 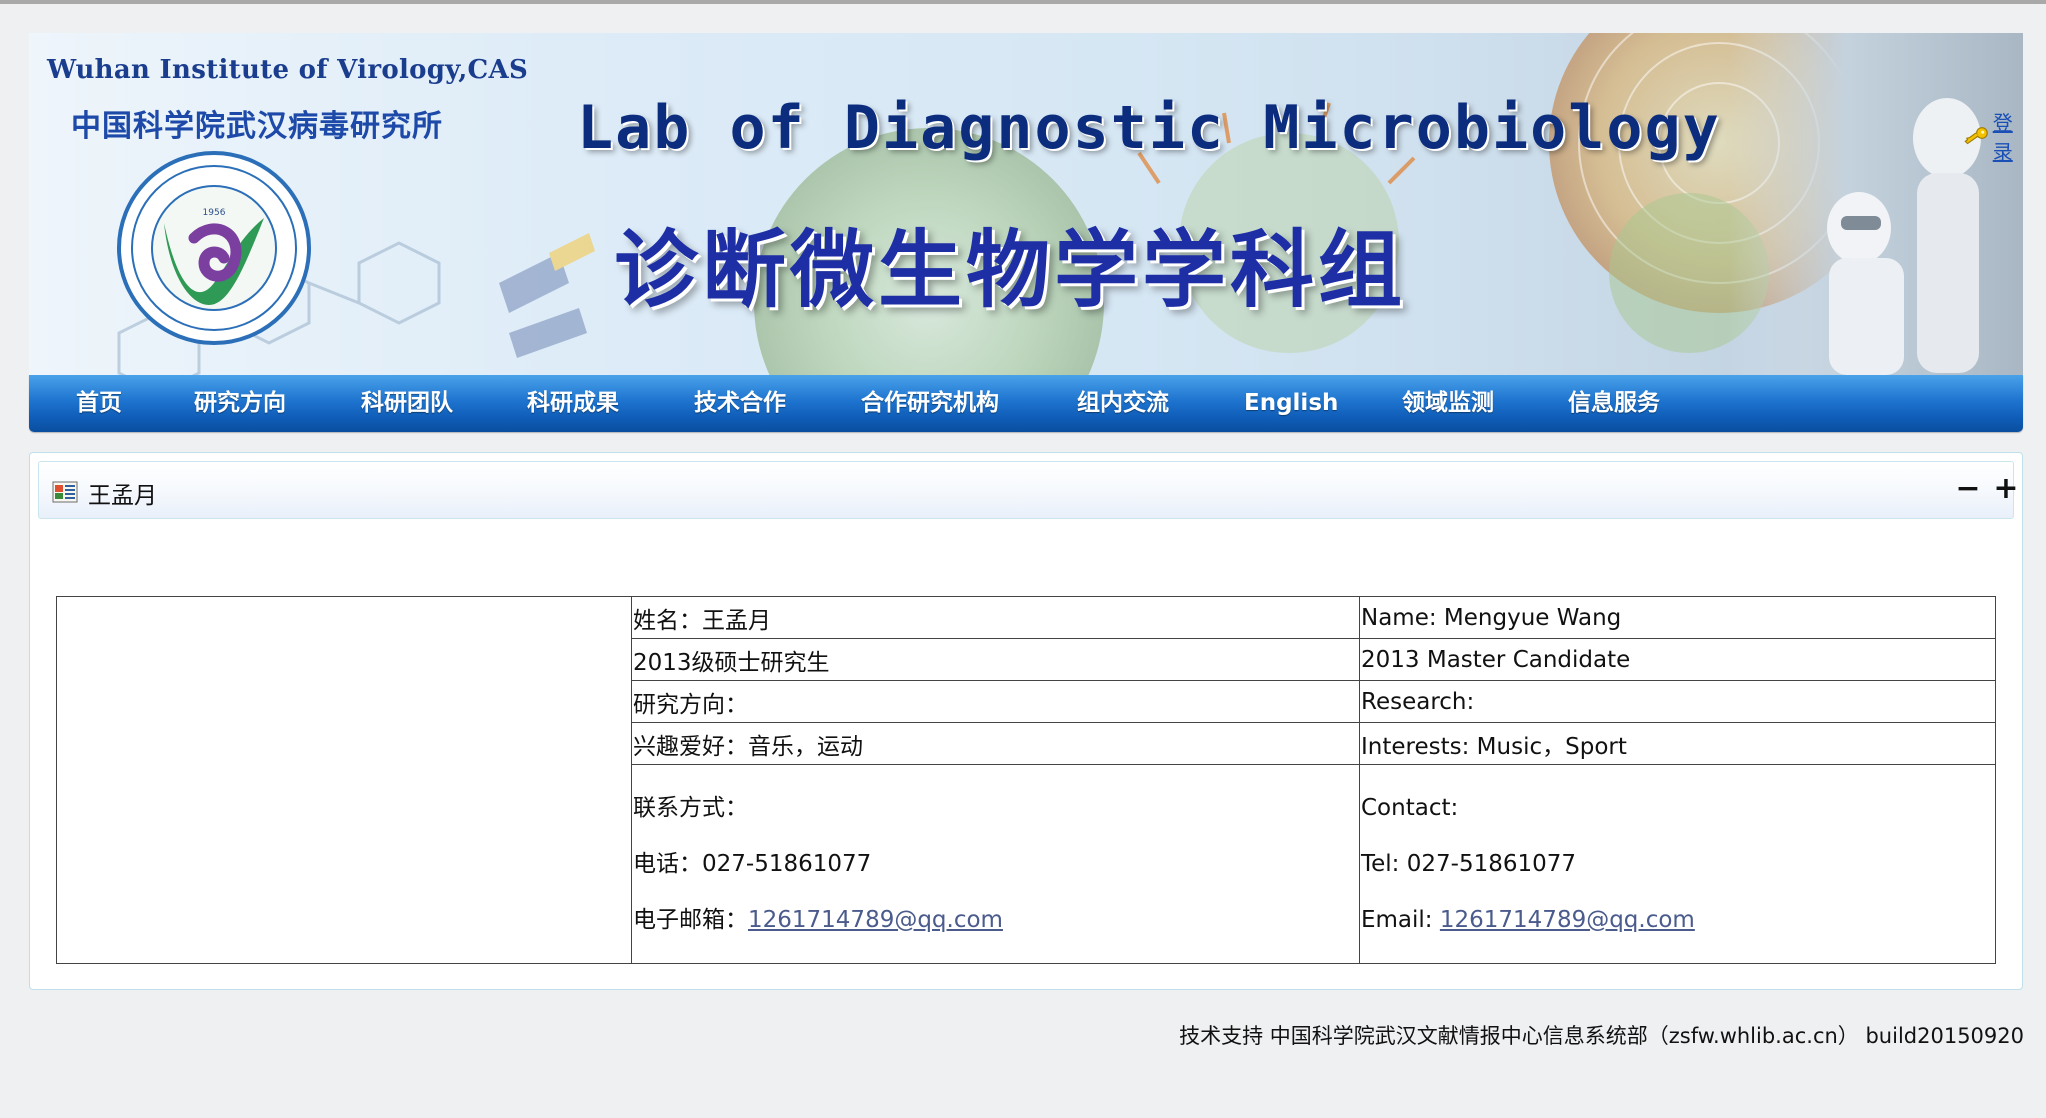 I want to click on nav-item-info-services: 信息服务, so click(x=1614, y=403).